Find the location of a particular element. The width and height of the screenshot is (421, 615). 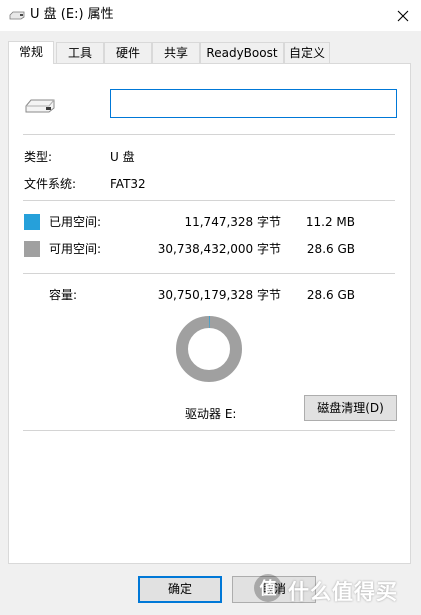

used-space-swatch is located at coordinates (32, 222).